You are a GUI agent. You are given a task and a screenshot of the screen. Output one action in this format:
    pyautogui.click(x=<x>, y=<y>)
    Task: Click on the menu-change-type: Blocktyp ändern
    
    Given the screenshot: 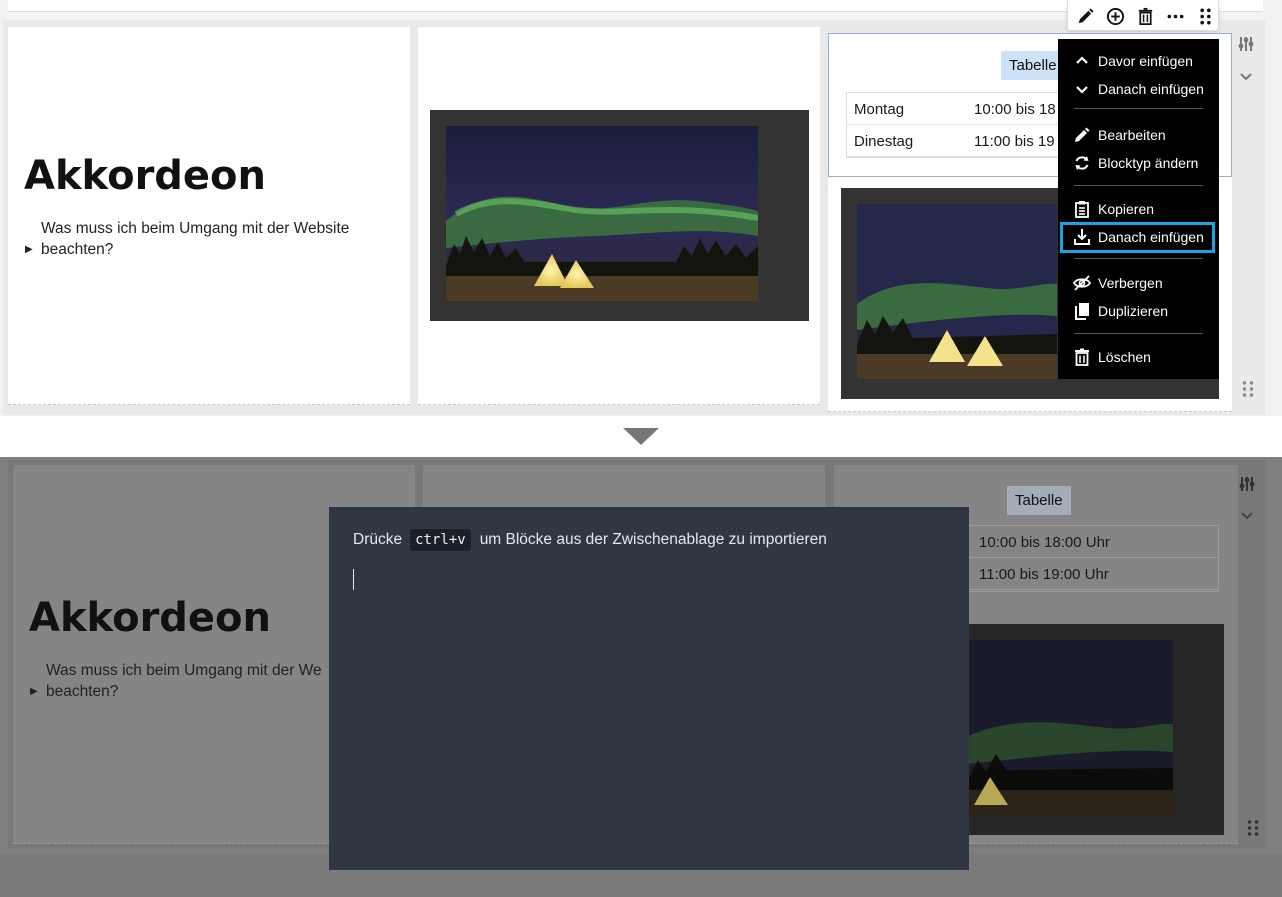 What is the action you would take?
    pyautogui.click(x=1138, y=163)
    